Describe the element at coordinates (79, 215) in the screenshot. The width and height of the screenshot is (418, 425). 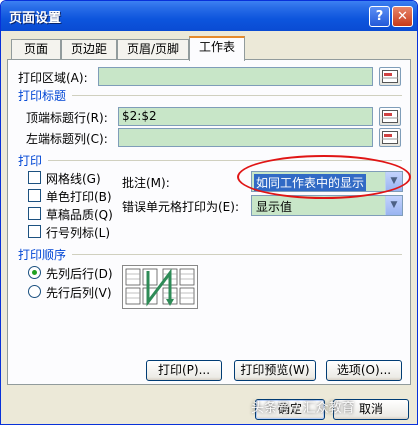
I see `draft-quality-label: 草稿品质(Q)` at that location.